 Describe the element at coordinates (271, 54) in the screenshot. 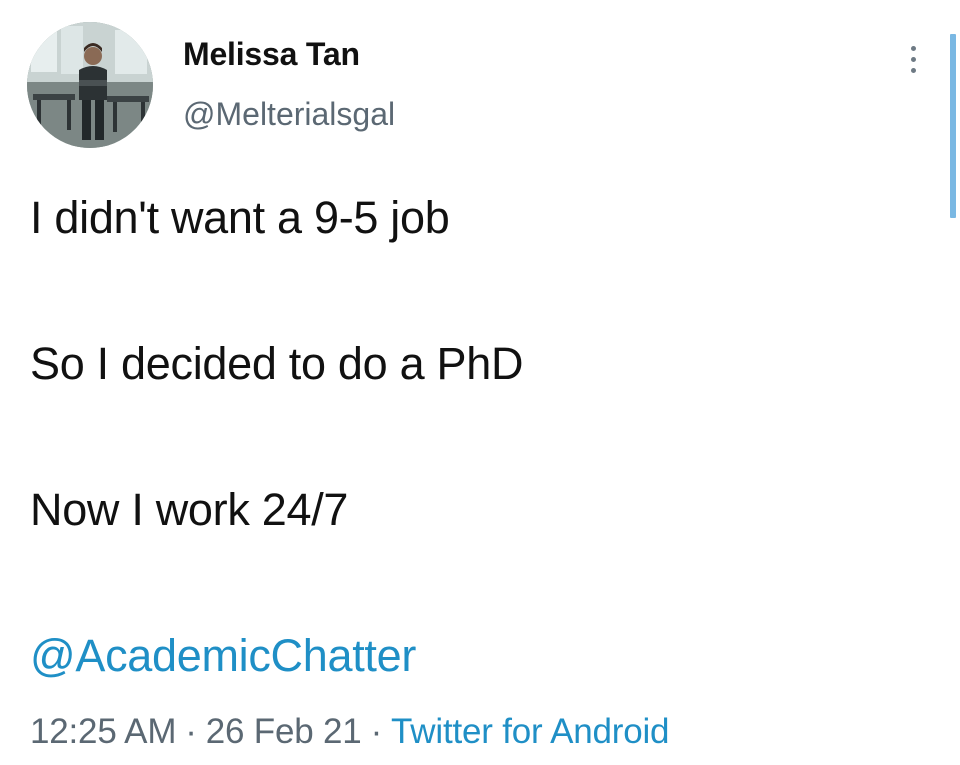

I see `author-name: Melissa Tan` at that location.